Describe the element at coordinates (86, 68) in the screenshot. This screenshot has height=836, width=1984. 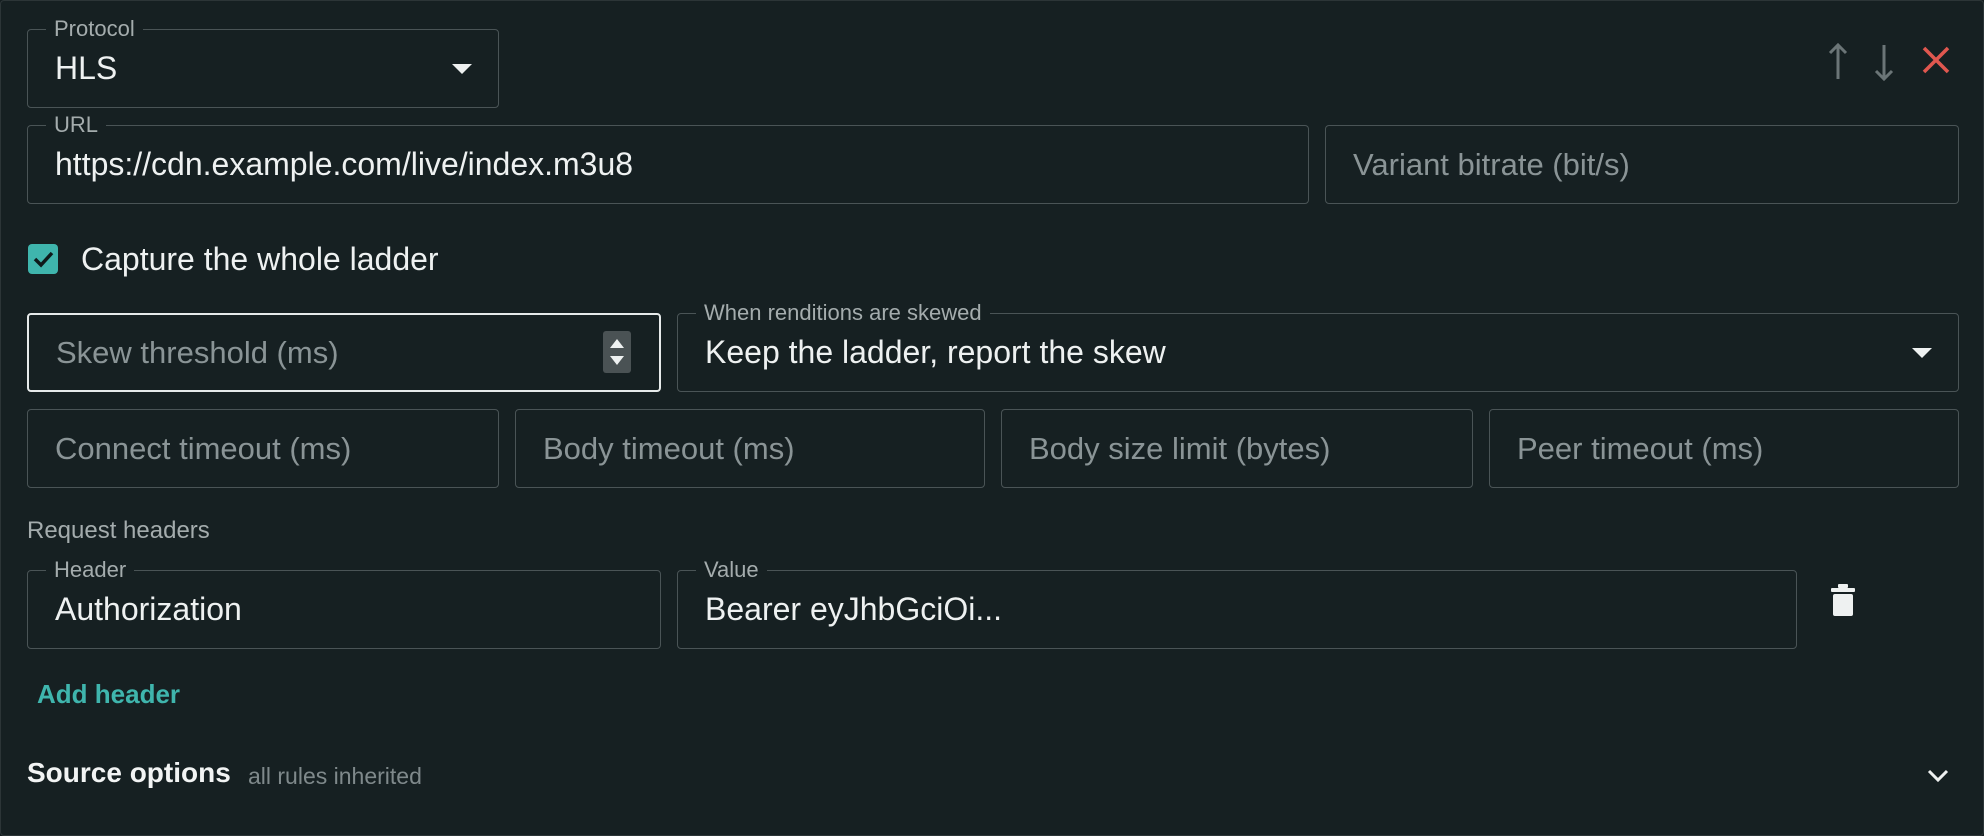
I see `protocol-value: HLS` at that location.